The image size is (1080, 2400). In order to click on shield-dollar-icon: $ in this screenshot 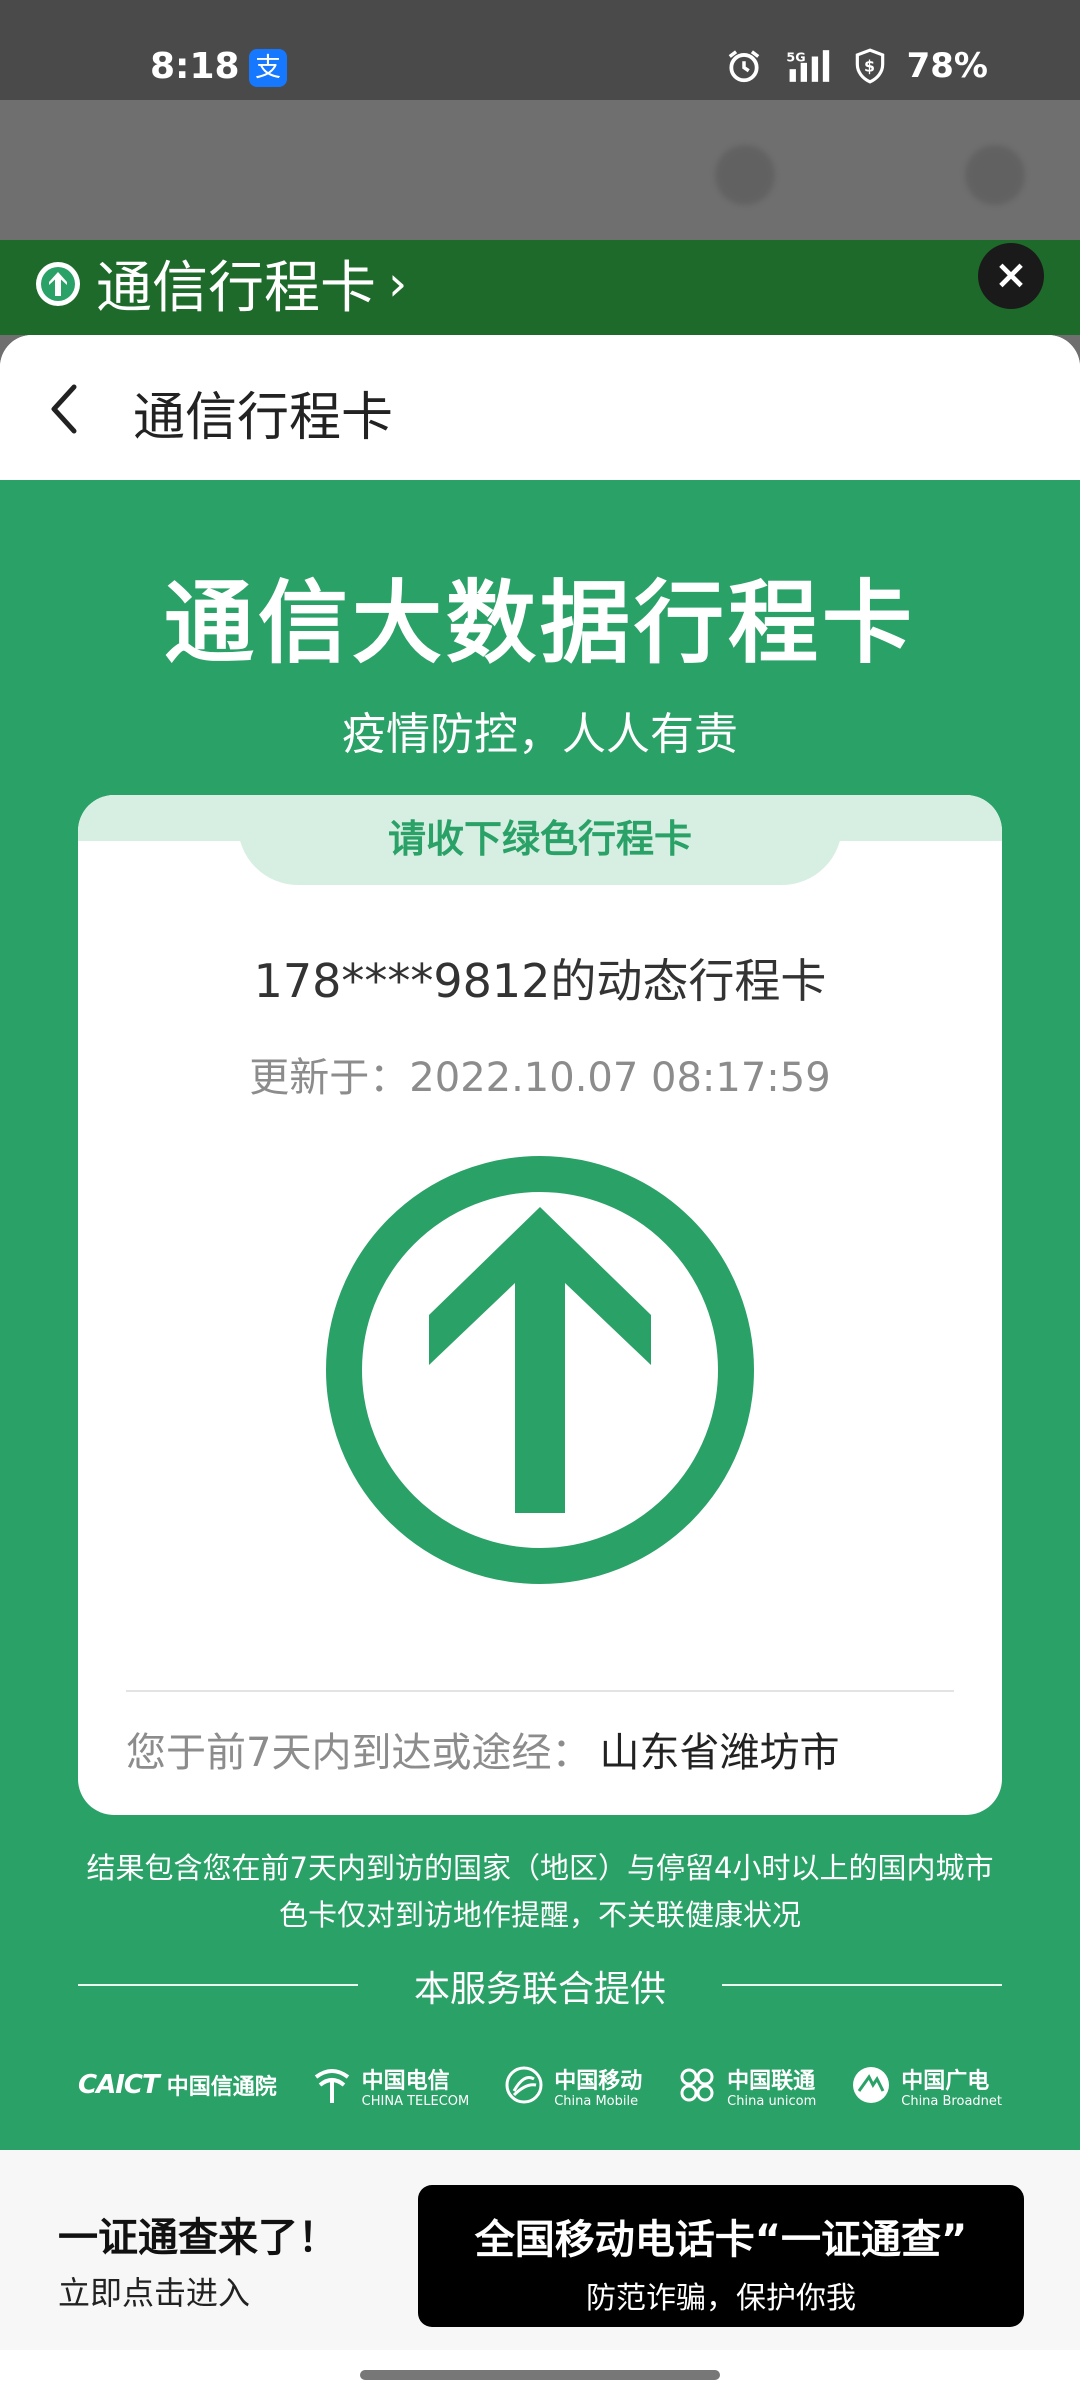, I will do `click(869, 66)`.